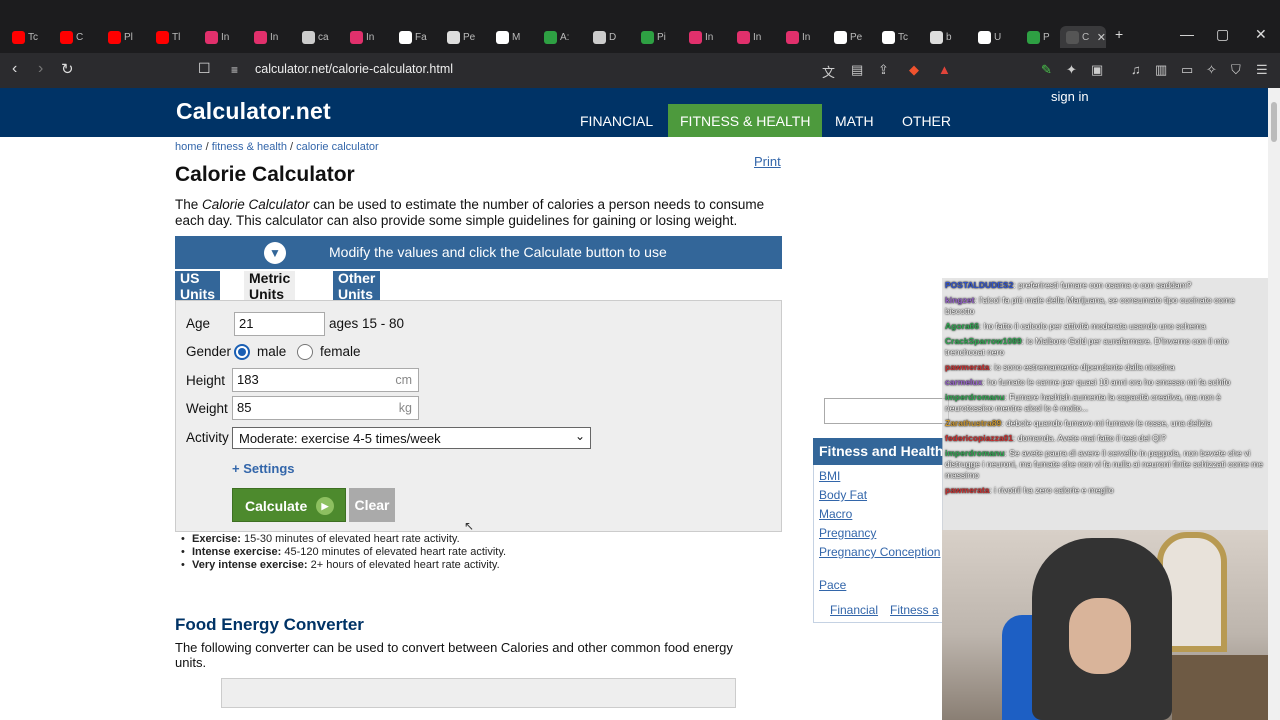  I want to click on age-input: 21, so click(279, 324).